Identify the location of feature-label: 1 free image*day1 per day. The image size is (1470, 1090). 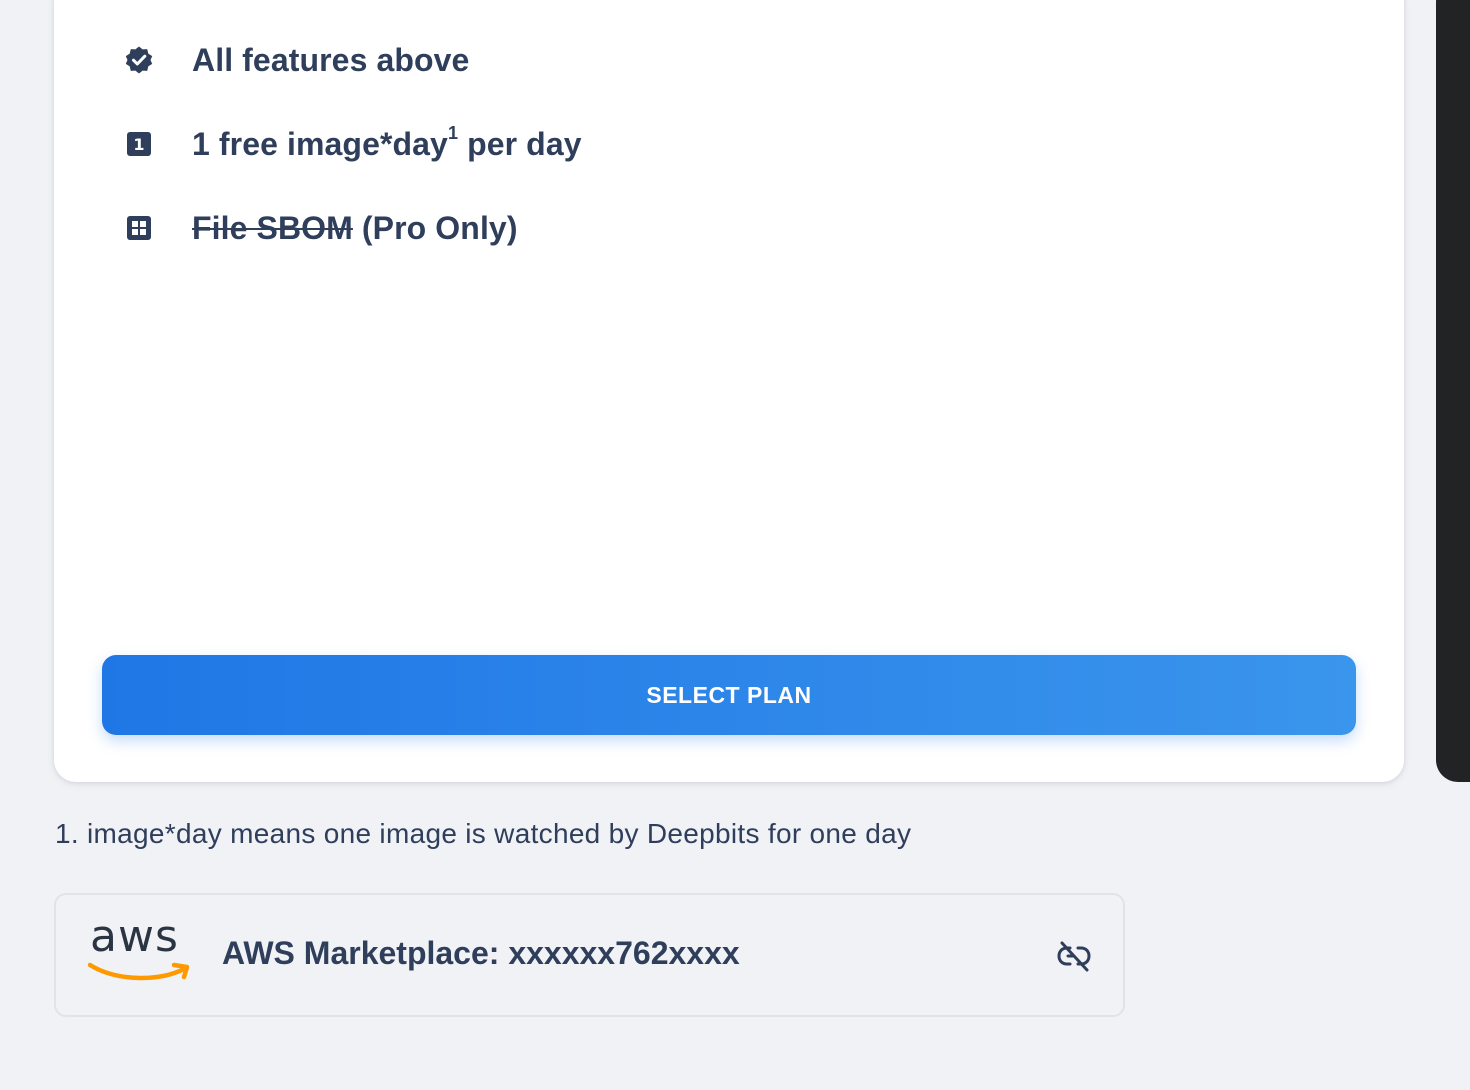
(387, 142).